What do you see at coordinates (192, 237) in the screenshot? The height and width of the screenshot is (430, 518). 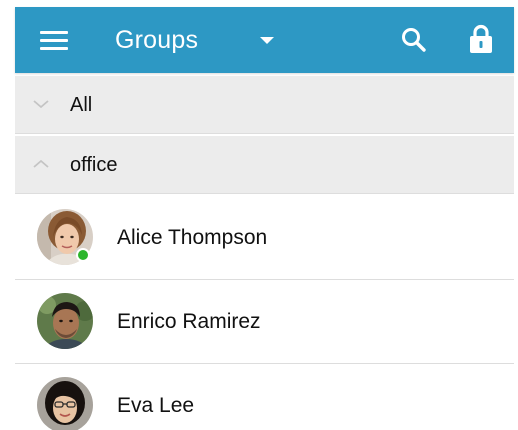 I see `contact-name: Alice Thompson` at bounding box center [192, 237].